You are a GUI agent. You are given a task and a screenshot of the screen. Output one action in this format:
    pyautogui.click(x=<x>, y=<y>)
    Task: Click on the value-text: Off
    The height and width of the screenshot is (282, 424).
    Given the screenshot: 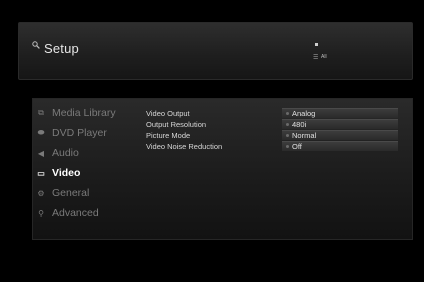 What is the action you would take?
    pyautogui.click(x=297, y=146)
    